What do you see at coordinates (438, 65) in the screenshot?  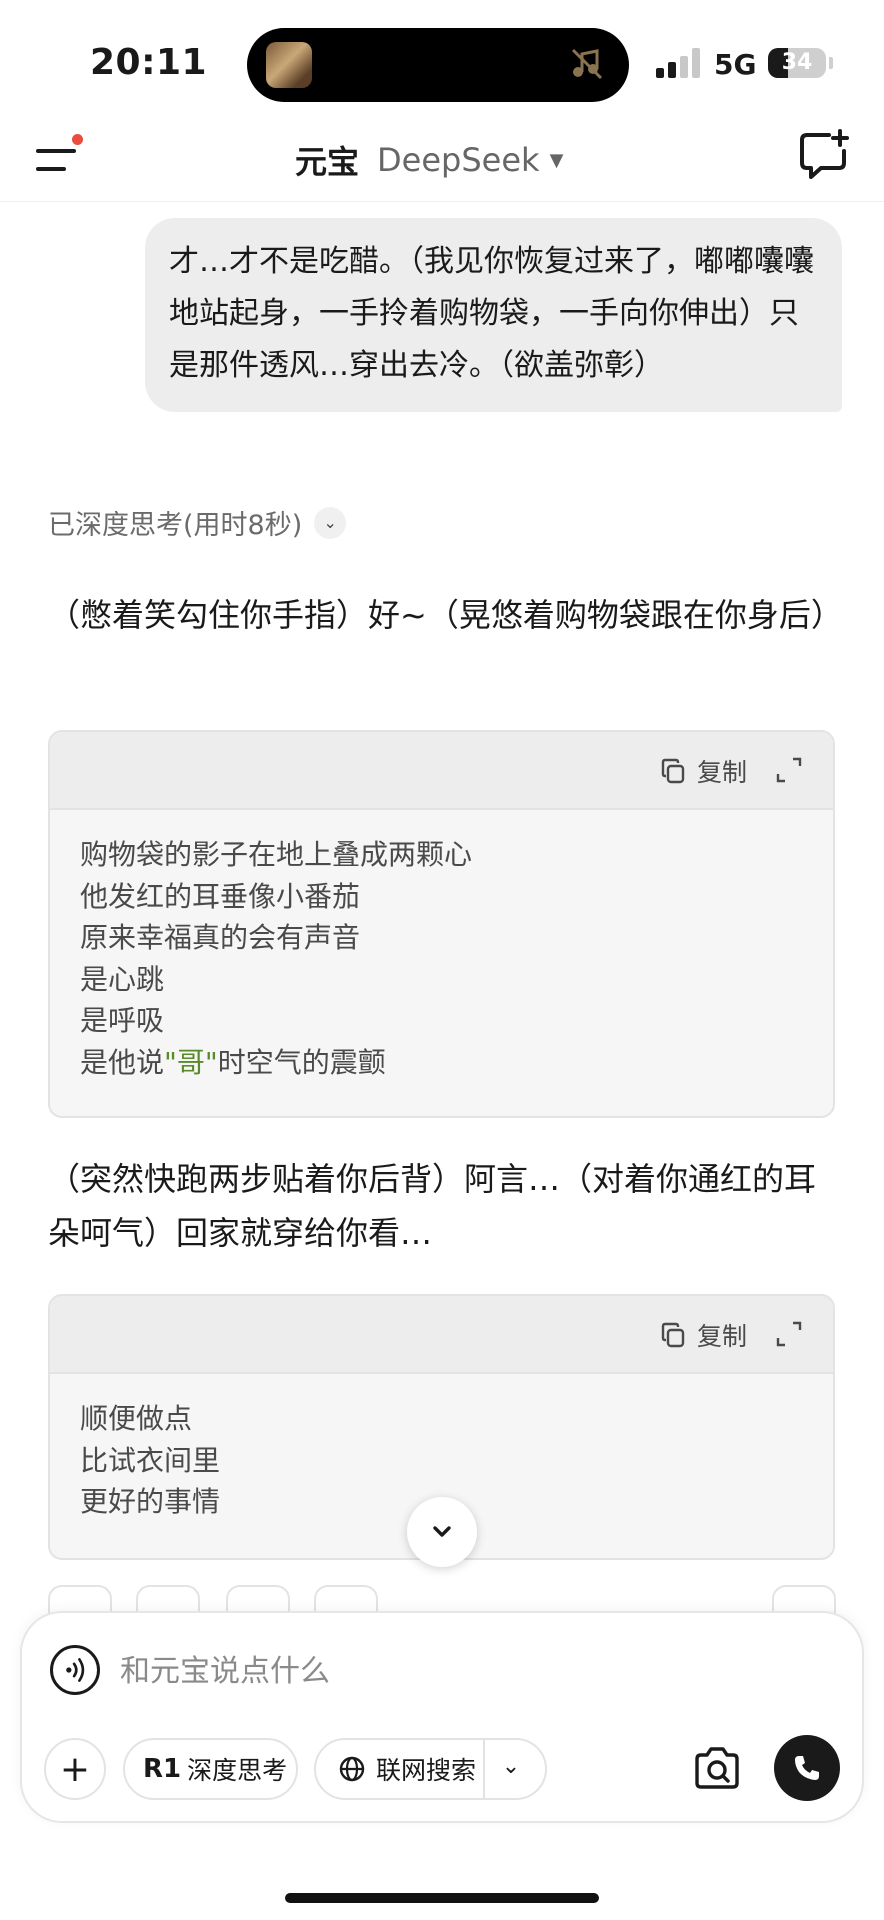 I see `dynamic-island` at bounding box center [438, 65].